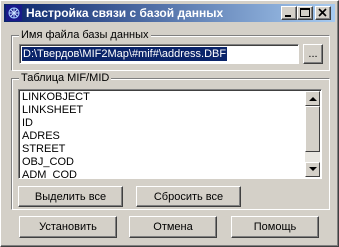  I want to click on list-item: OBJ_COD, so click(56, 162).